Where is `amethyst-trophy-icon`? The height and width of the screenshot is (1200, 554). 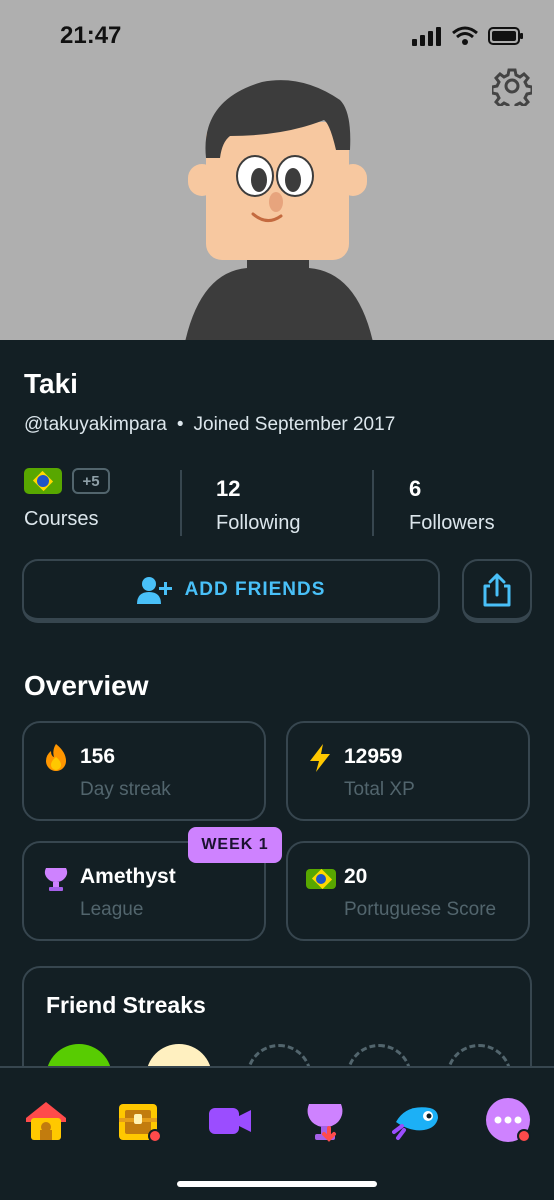 amethyst-trophy-icon is located at coordinates (56, 879).